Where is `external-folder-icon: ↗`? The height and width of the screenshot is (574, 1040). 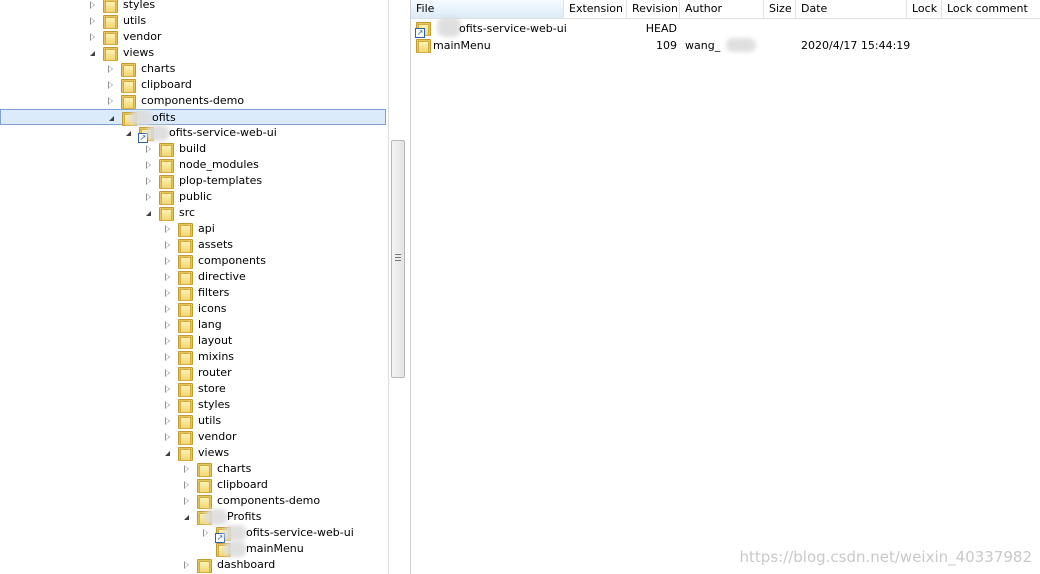
external-folder-icon: ↗ is located at coordinates (423, 29).